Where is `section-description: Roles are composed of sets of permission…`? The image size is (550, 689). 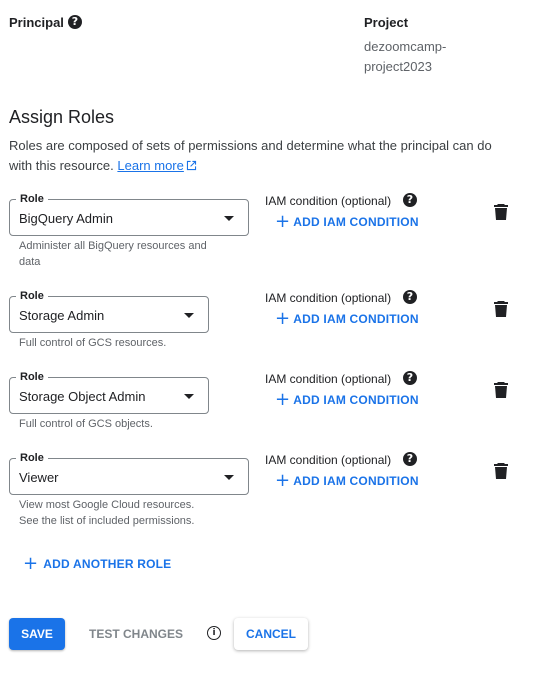
section-description: Roles are composed of sets of permission… is located at coordinates (259, 156).